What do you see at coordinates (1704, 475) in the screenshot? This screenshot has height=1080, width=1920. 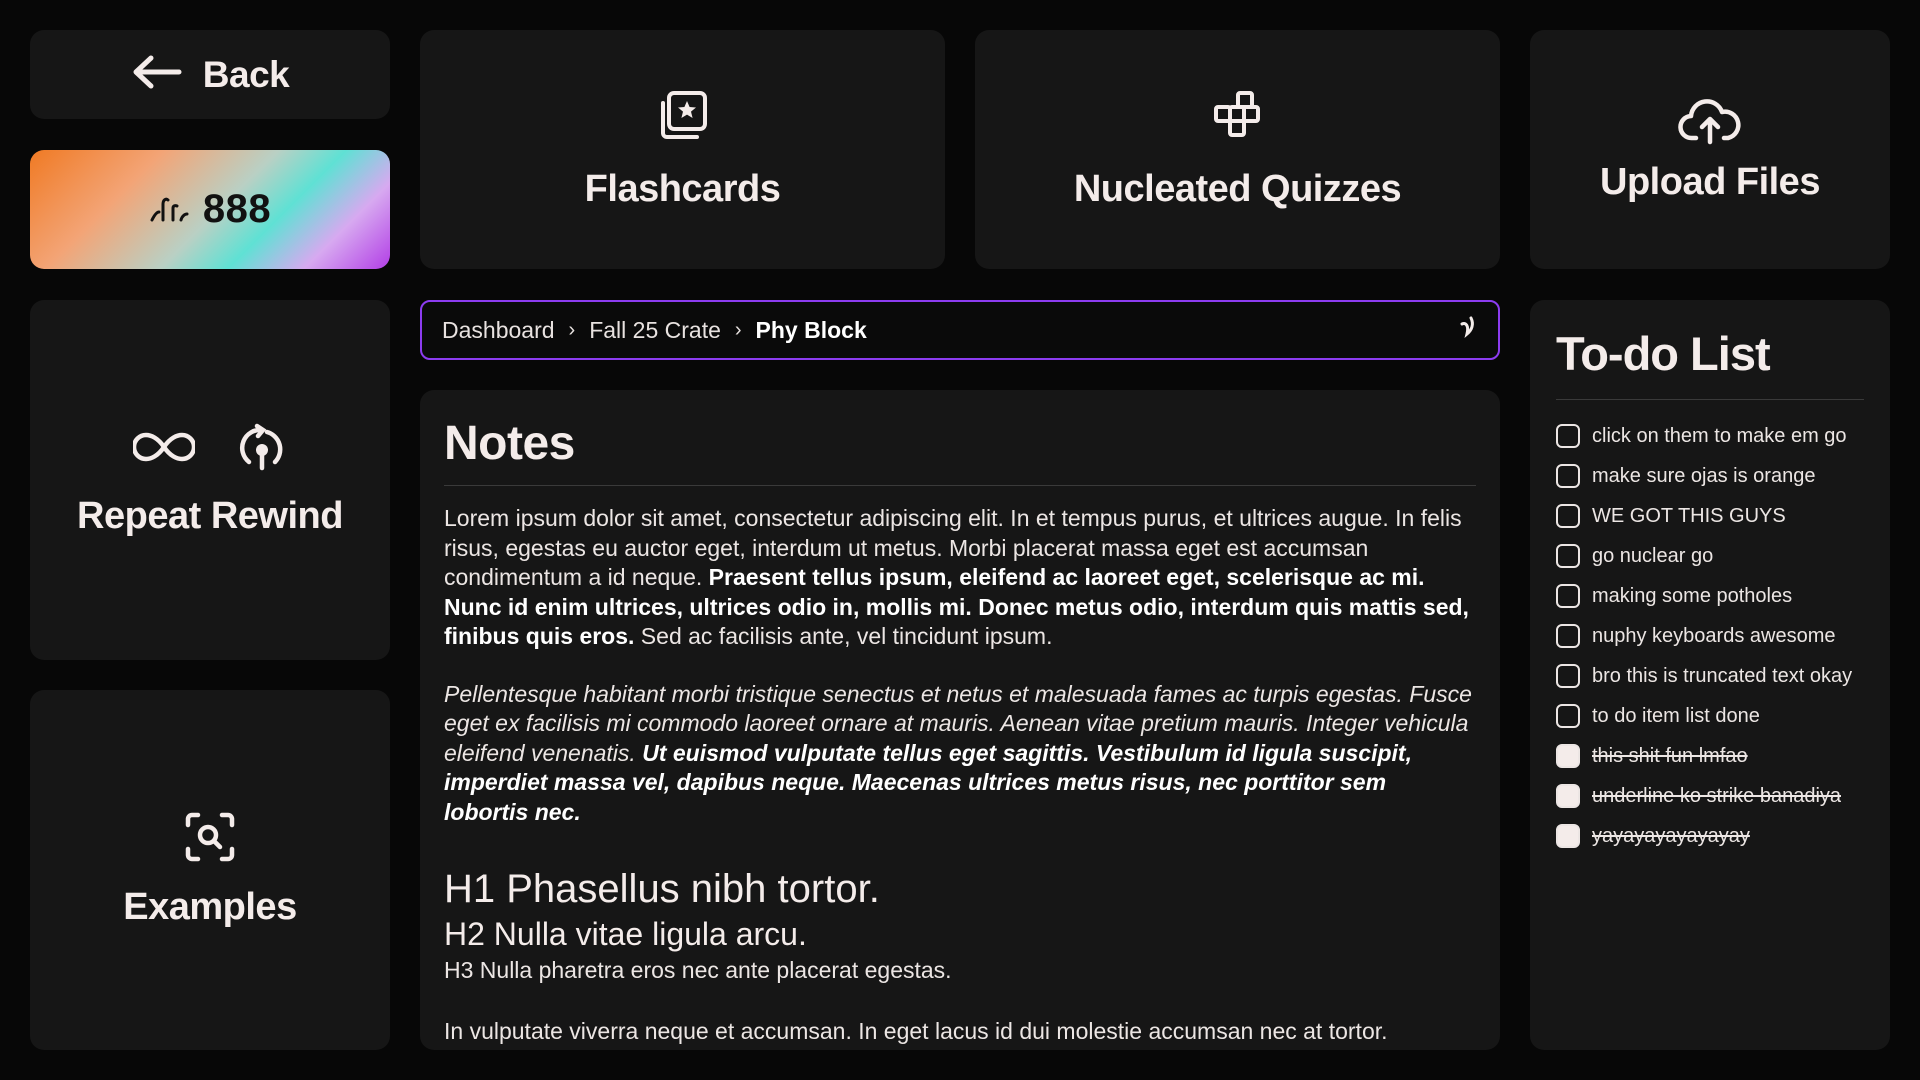 I see `todo-item-label: make sure ojas is orange` at bounding box center [1704, 475].